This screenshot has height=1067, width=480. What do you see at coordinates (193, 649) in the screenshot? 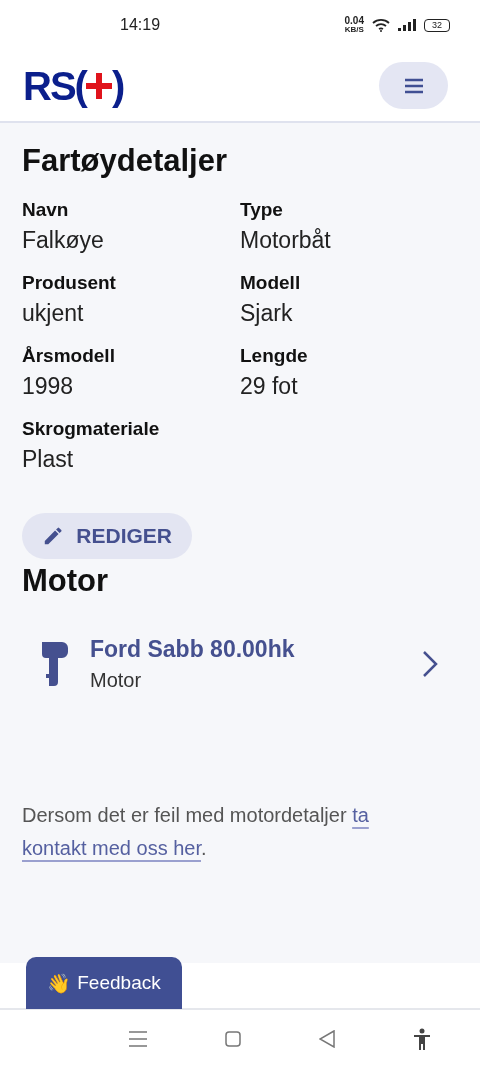
I see `motor-name: Ford Sabb 80.00hk` at bounding box center [193, 649].